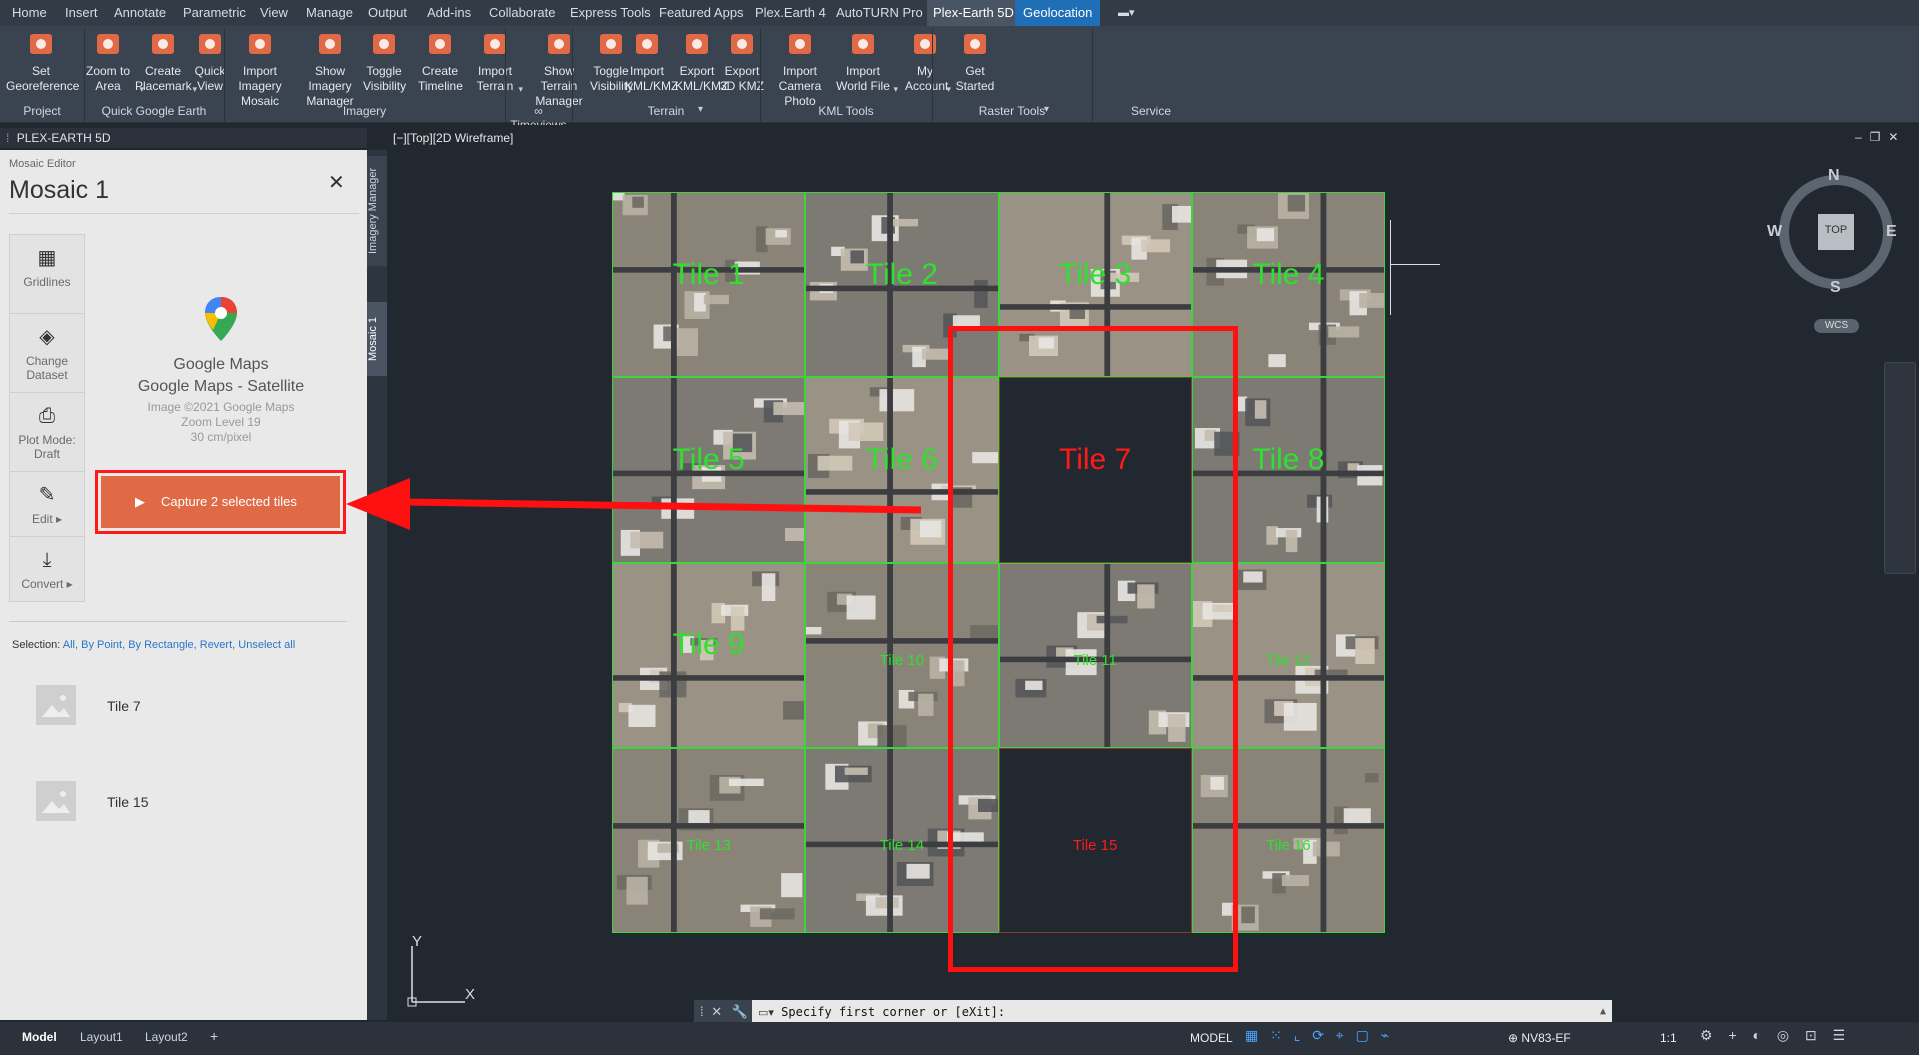  What do you see at coordinates (610, 13) in the screenshot?
I see `tab-express-tools: Express Tools` at bounding box center [610, 13].